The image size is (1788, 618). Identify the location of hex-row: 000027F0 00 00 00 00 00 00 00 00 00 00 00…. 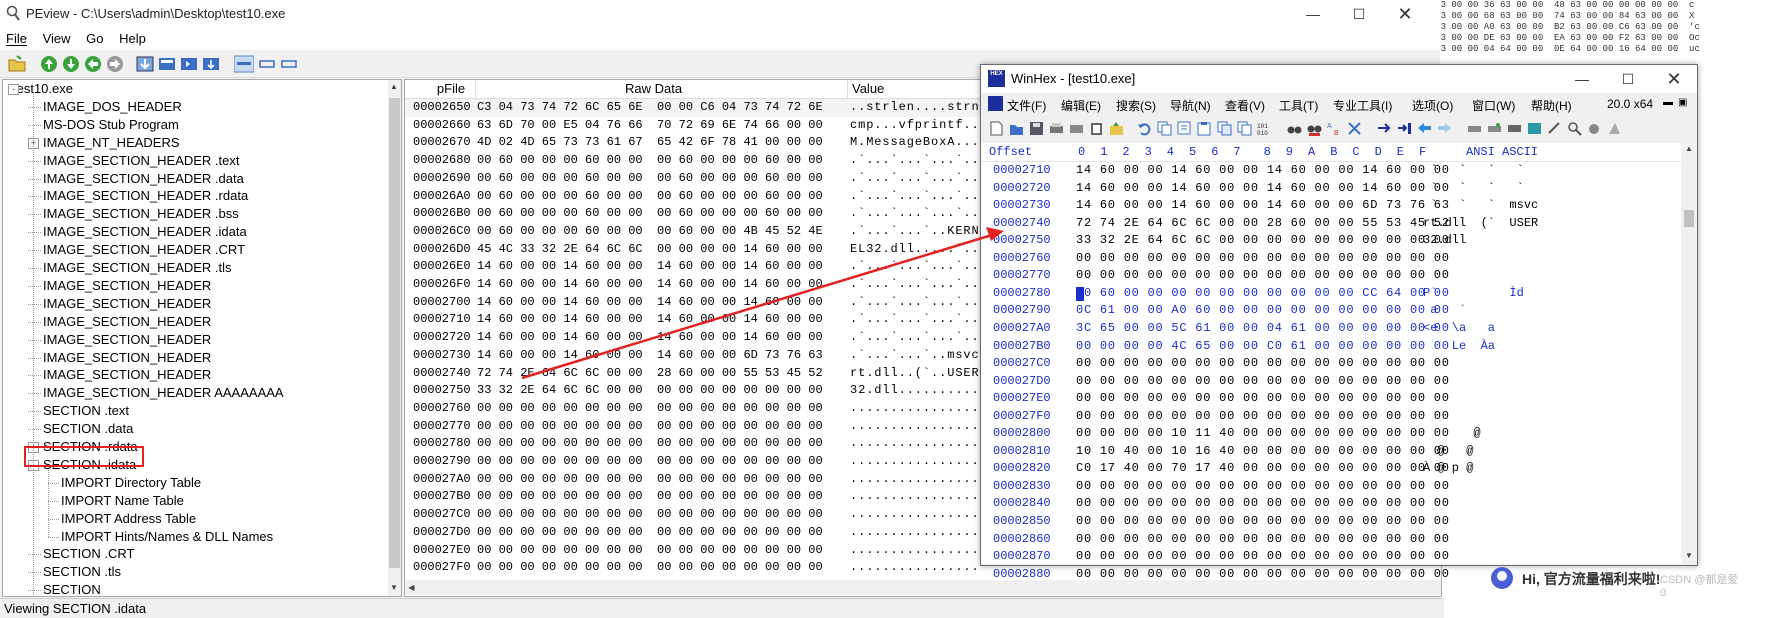
(1331, 417).